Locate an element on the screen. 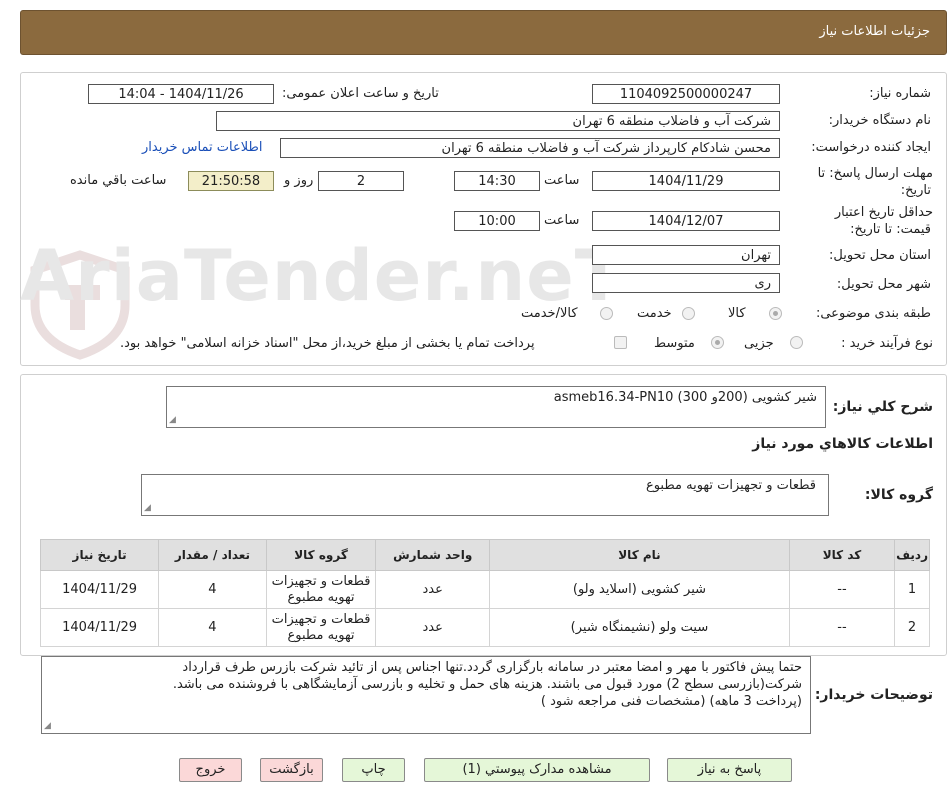  process-medium-label: متوسط is located at coordinates (674, 343).